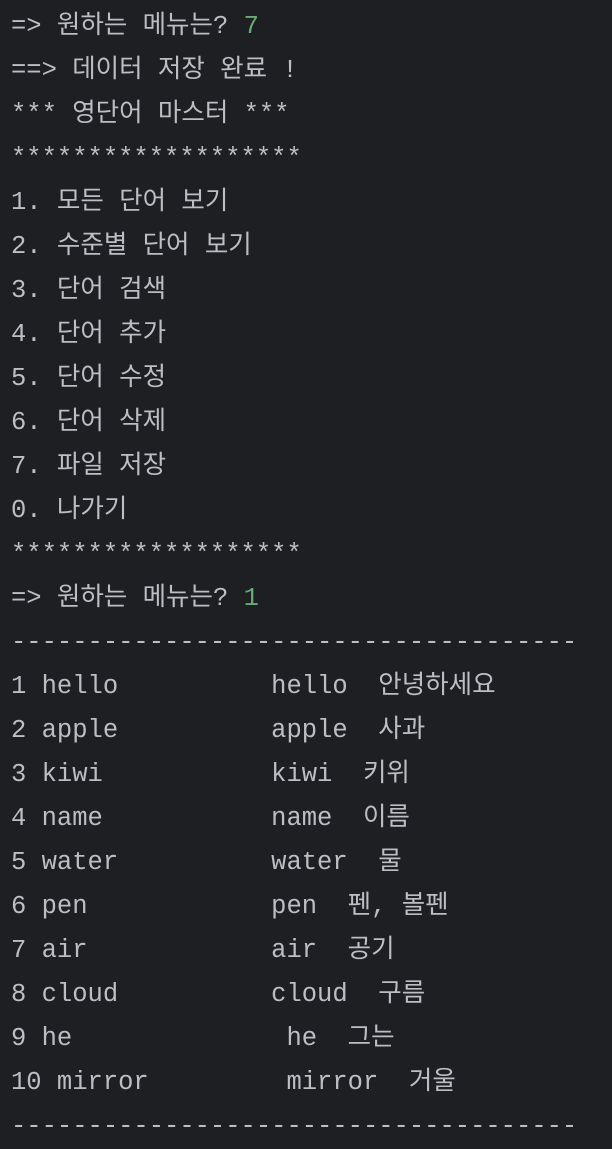  What do you see at coordinates (294, 27) in the screenshot?
I see `console-line: => 원하는 메뉴는? 7` at bounding box center [294, 27].